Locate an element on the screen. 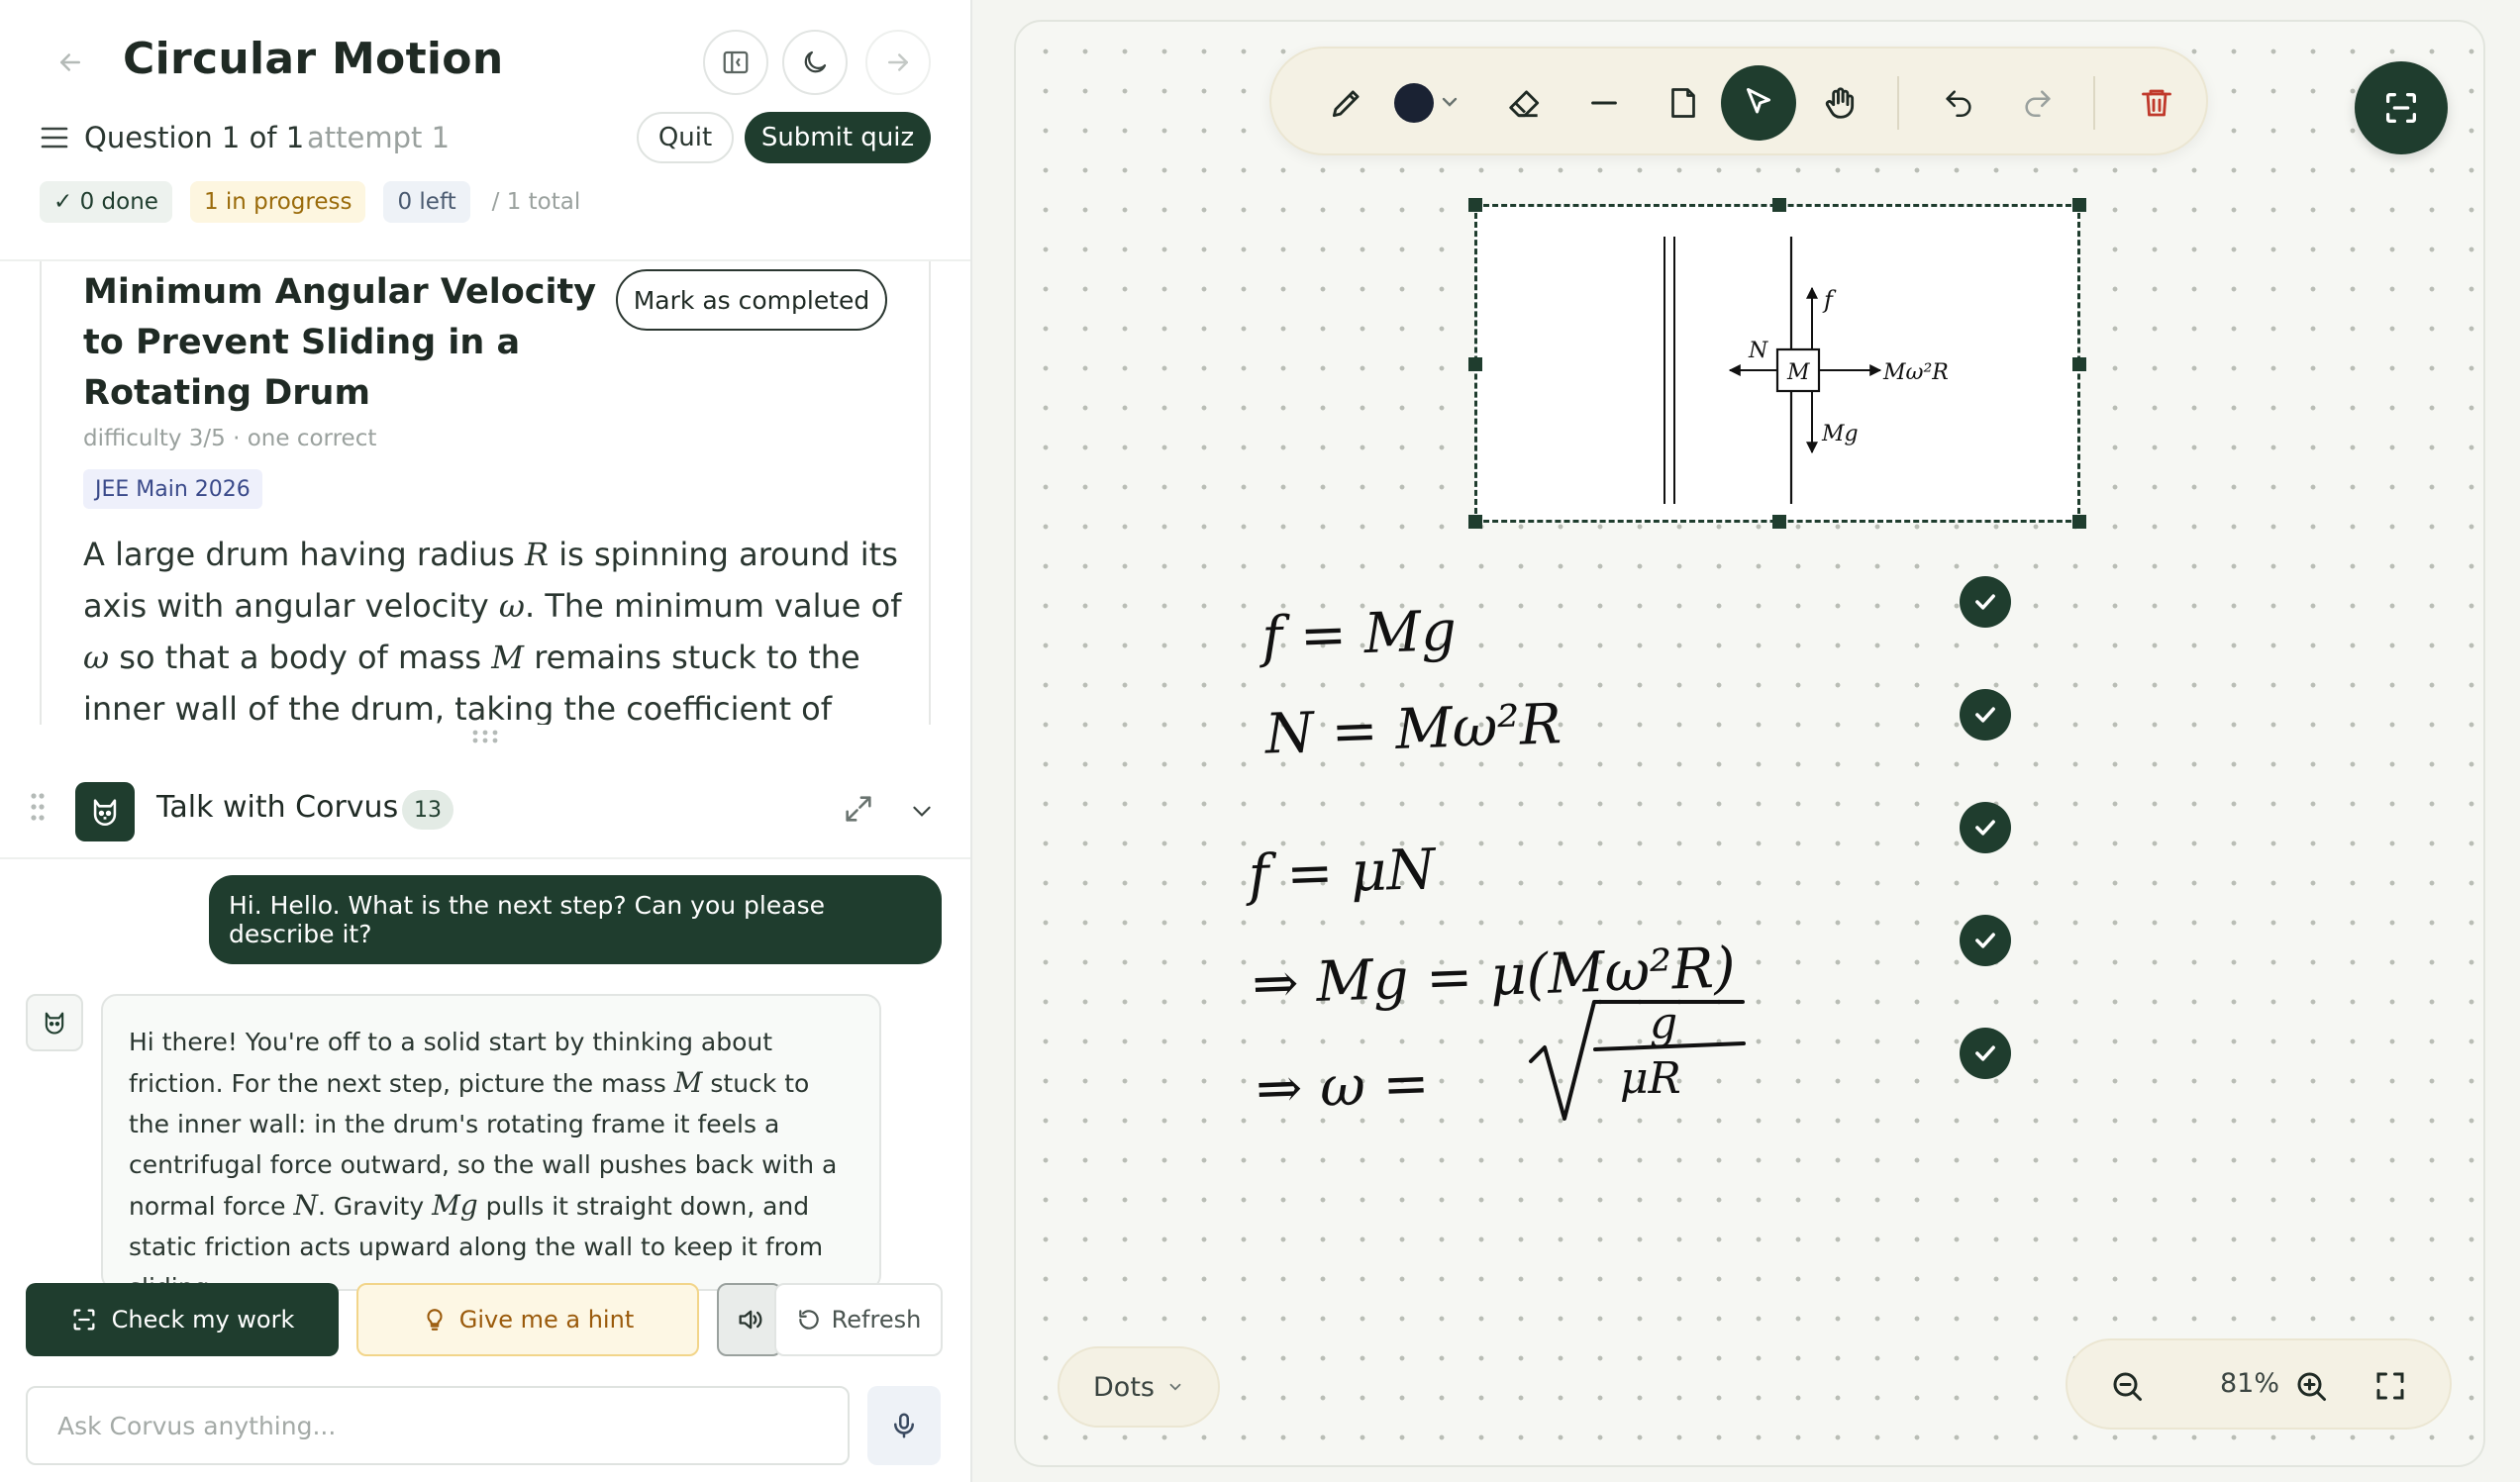  left-badge: 0 left is located at coordinates (426, 202).